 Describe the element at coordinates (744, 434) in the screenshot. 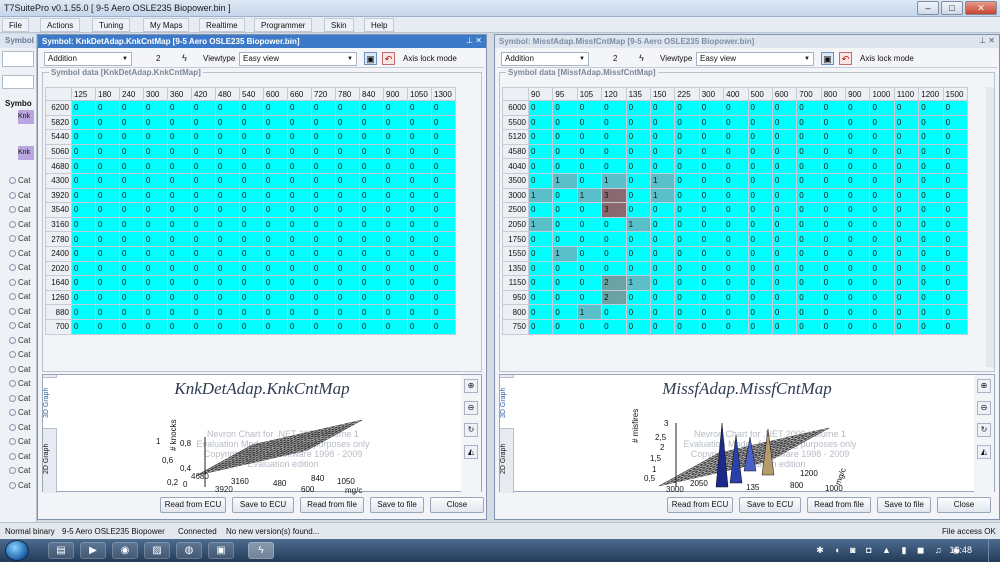

I see `missf-3d-surface` at that location.